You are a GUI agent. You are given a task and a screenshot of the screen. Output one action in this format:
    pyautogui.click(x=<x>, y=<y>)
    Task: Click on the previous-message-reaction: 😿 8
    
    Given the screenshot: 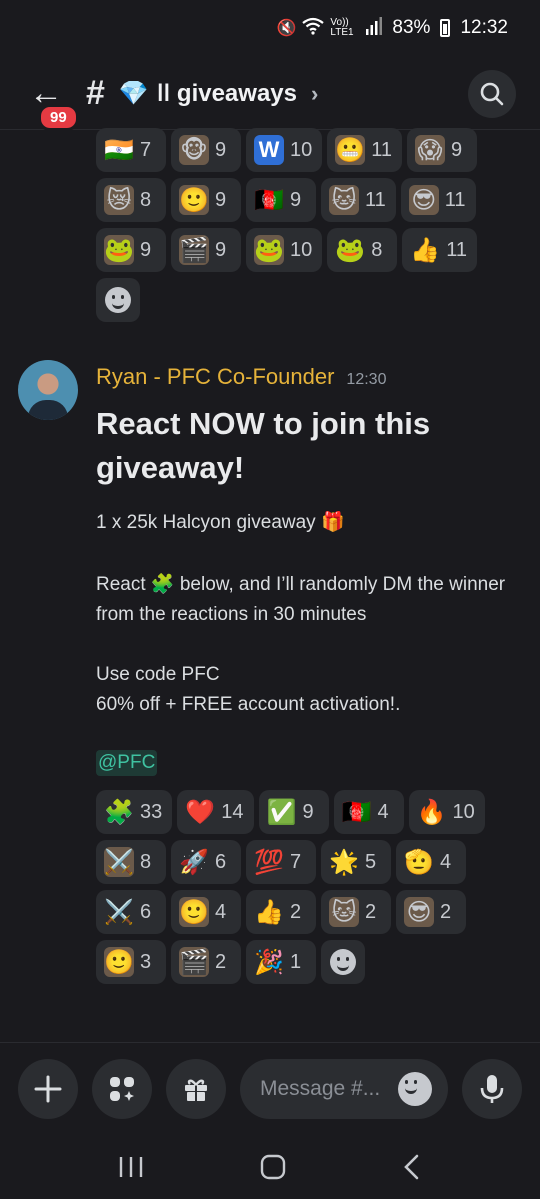 What is the action you would take?
    pyautogui.click(x=131, y=200)
    